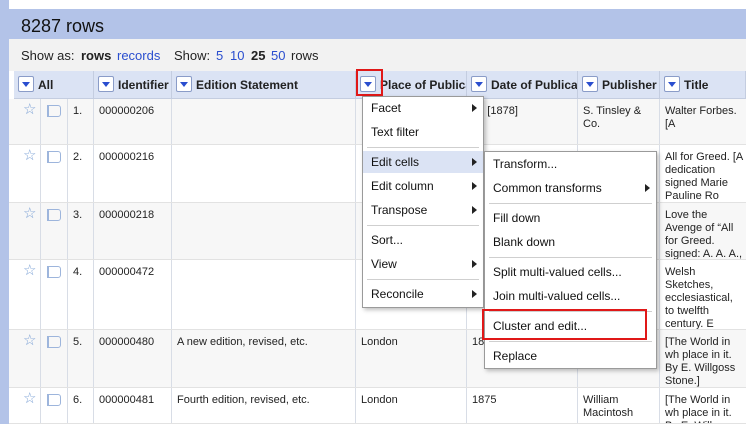 This screenshot has height=424, width=746. What do you see at coordinates (619, 405) in the screenshot?
I see `publisher-cell: William Macintosh` at bounding box center [619, 405].